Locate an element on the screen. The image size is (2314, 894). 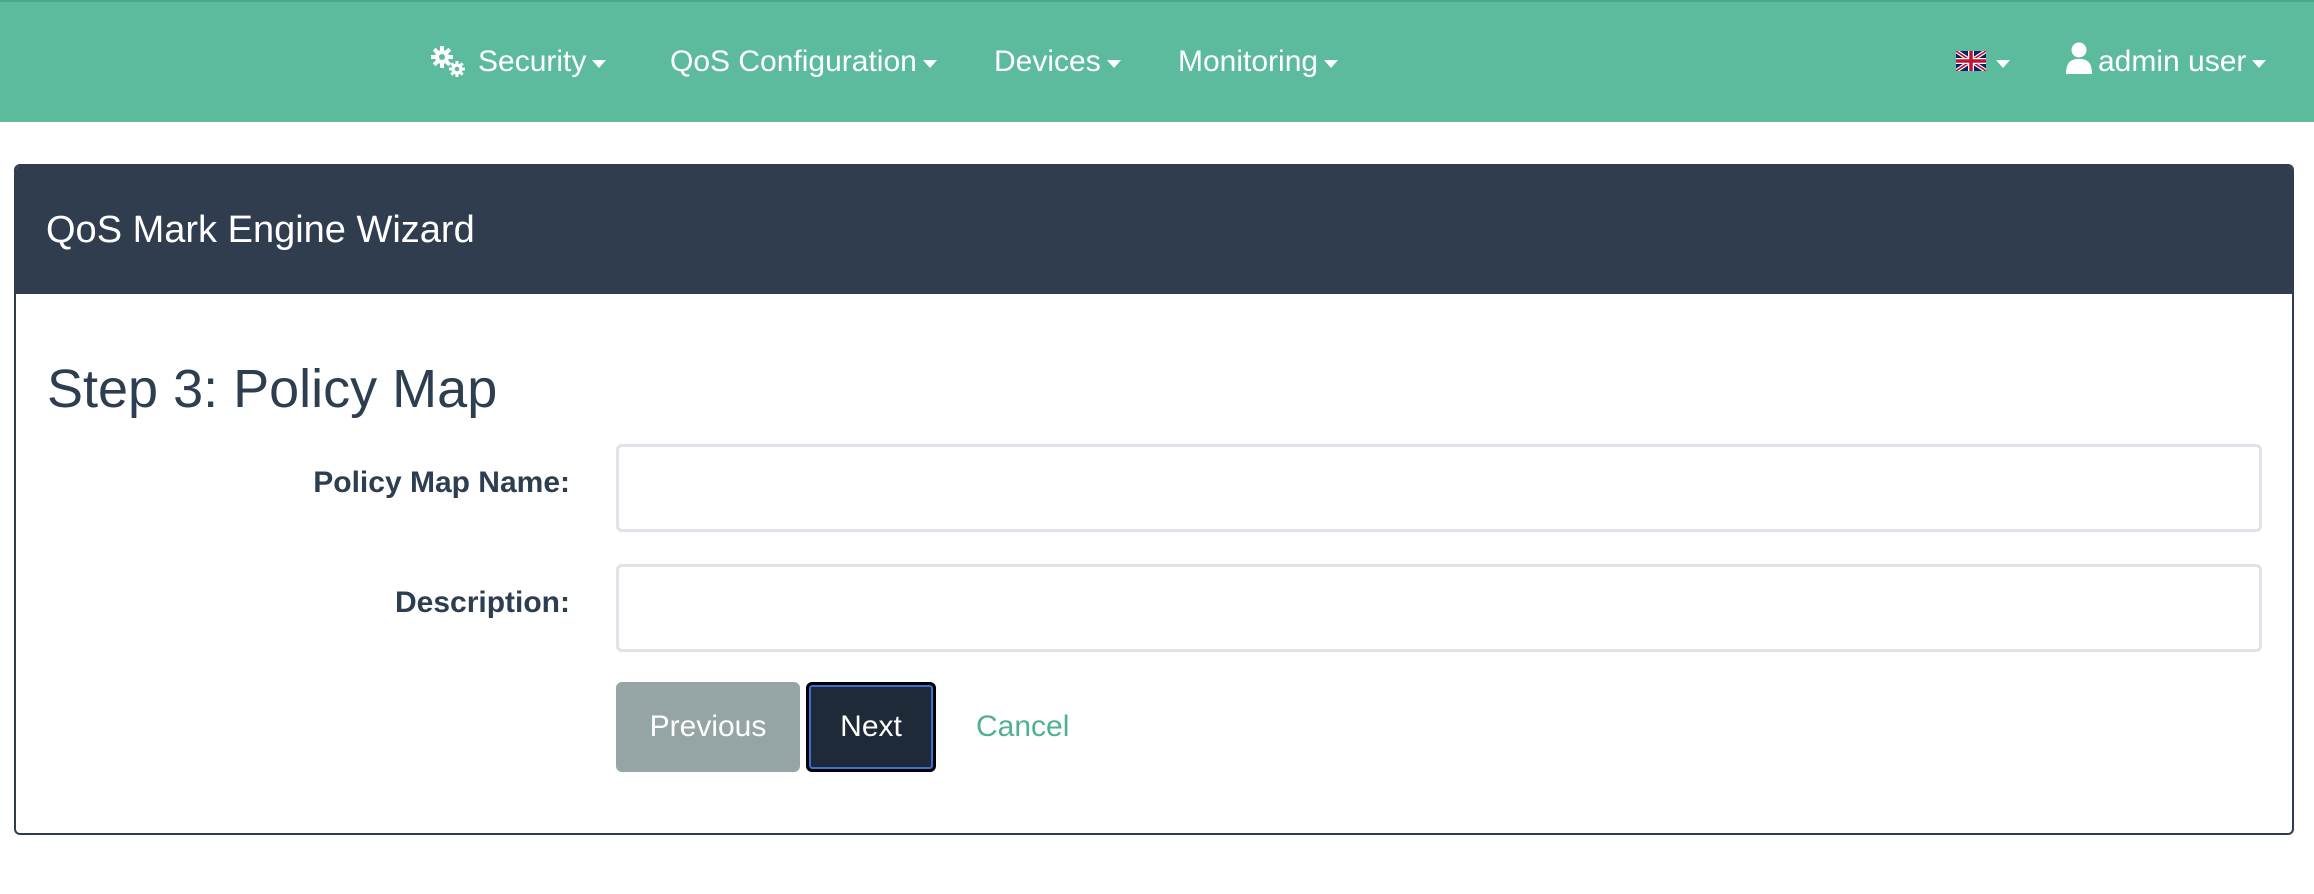
nav-devices-label: Devices is located at coordinates (1047, 61).